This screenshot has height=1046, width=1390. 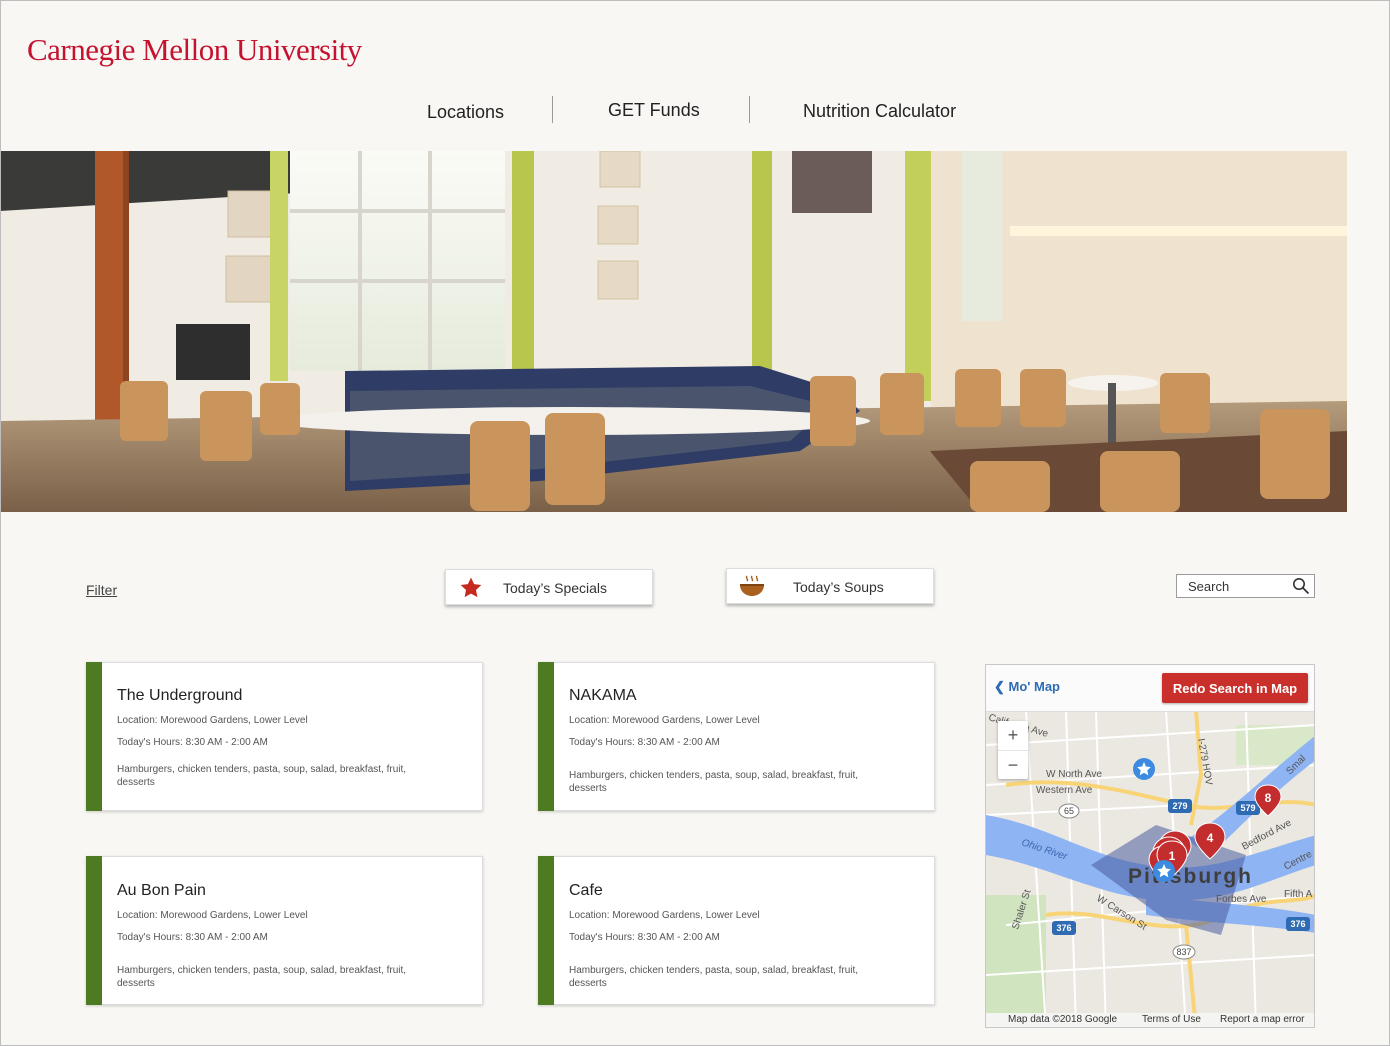 What do you see at coordinates (1001, 686) in the screenshot?
I see `chevron-left-icon: ❮` at bounding box center [1001, 686].